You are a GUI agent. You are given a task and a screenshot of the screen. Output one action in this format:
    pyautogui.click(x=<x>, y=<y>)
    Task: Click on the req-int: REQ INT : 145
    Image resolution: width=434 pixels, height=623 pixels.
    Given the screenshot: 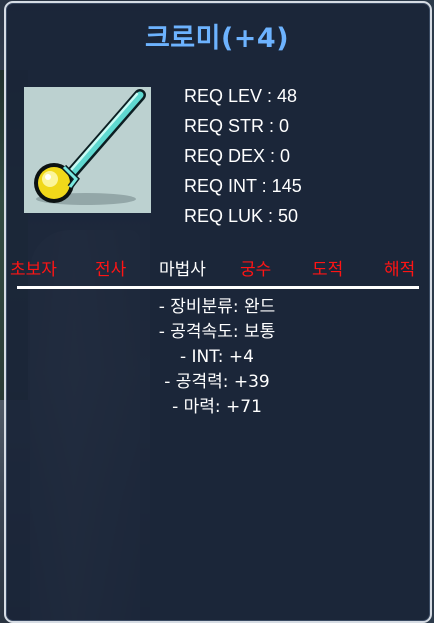 What is the action you would take?
    pyautogui.click(x=243, y=186)
    